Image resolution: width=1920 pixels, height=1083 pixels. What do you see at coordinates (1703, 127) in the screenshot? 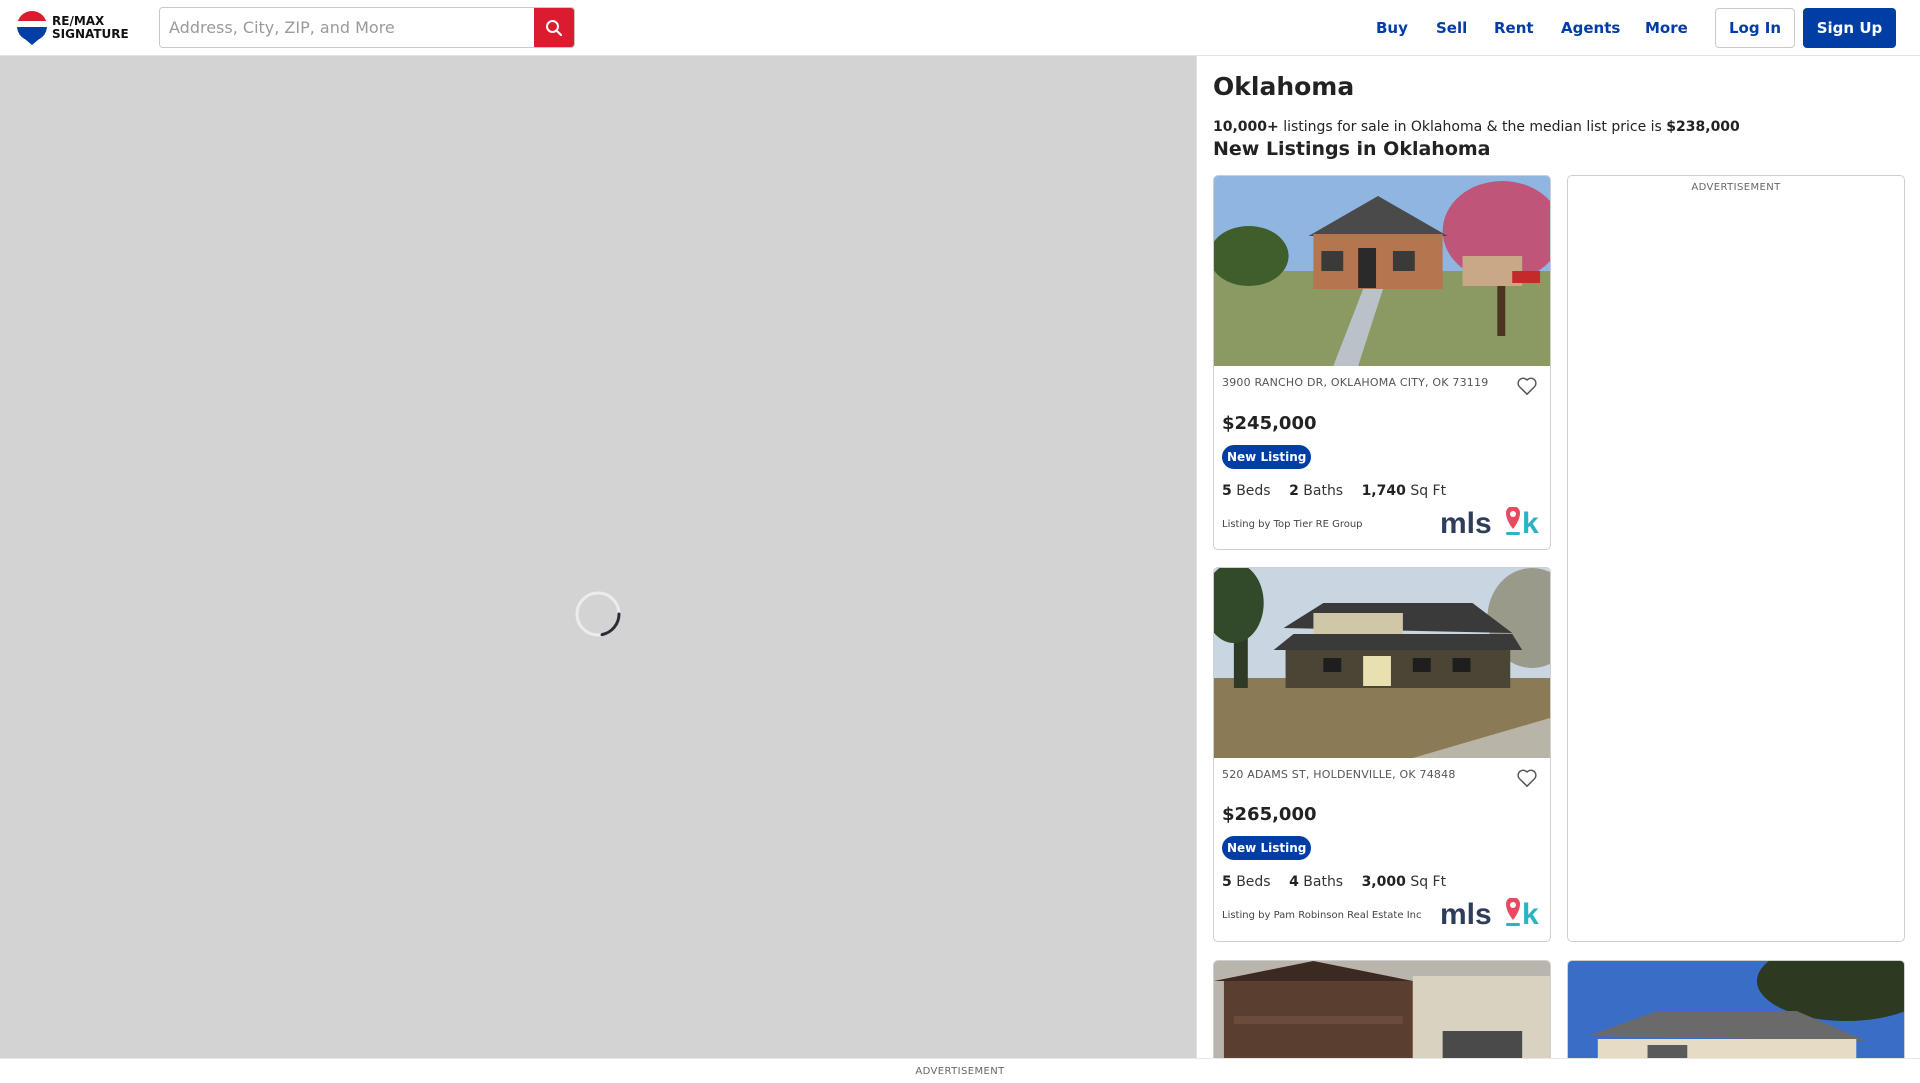
I see `median-price: $238,000` at bounding box center [1703, 127].